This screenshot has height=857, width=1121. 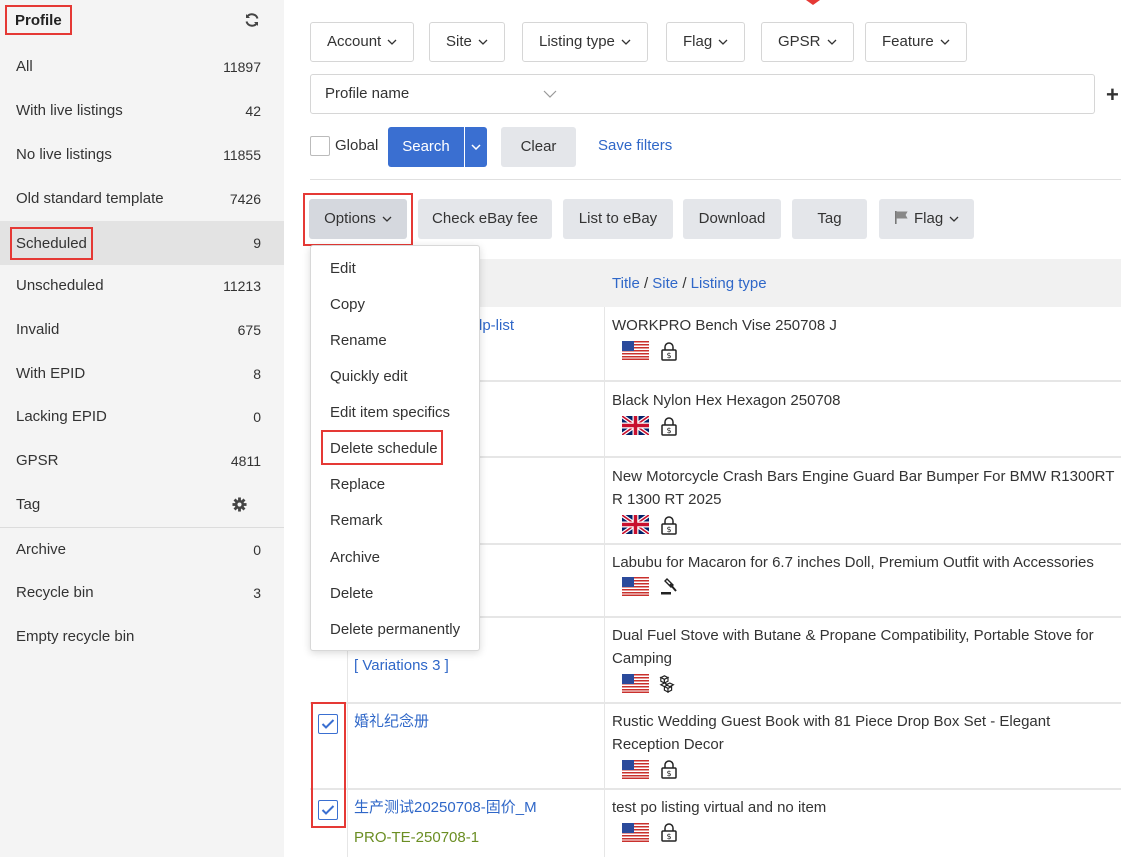 I want to click on tag-button: Tag, so click(x=829, y=219).